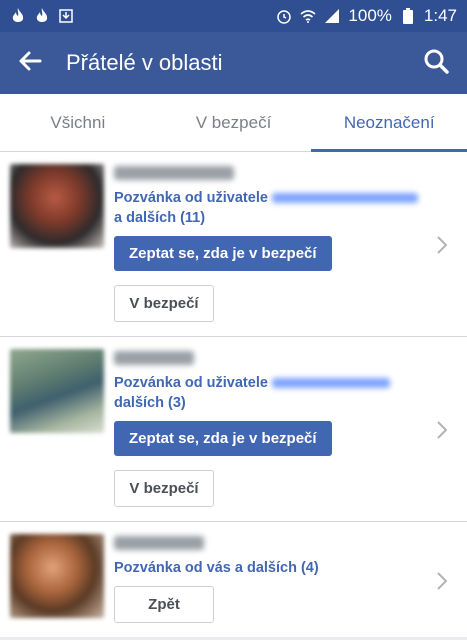  I want to click on page-title: Přátelé v oblasti, so click(144, 62).